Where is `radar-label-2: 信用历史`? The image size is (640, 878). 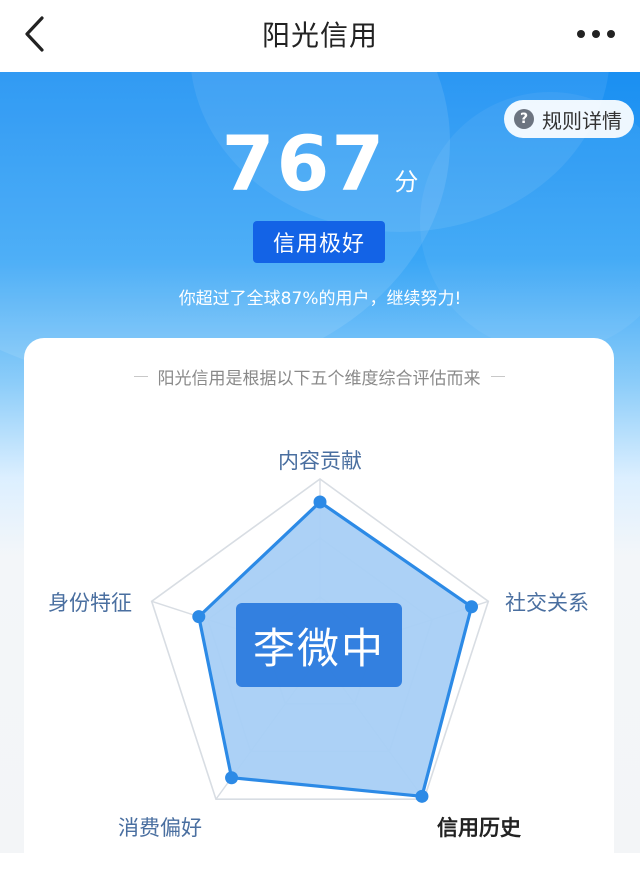 radar-label-2: 信用历史 is located at coordinates (479, 828).